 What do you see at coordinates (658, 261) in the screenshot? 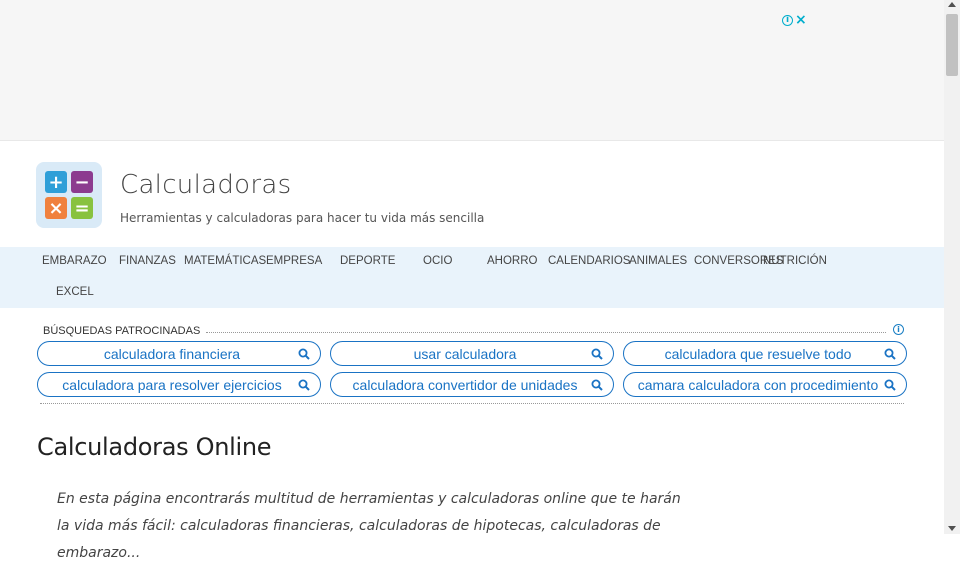
I see `nav-item-animales: ANIMALES` at bounding box center [658, 261].